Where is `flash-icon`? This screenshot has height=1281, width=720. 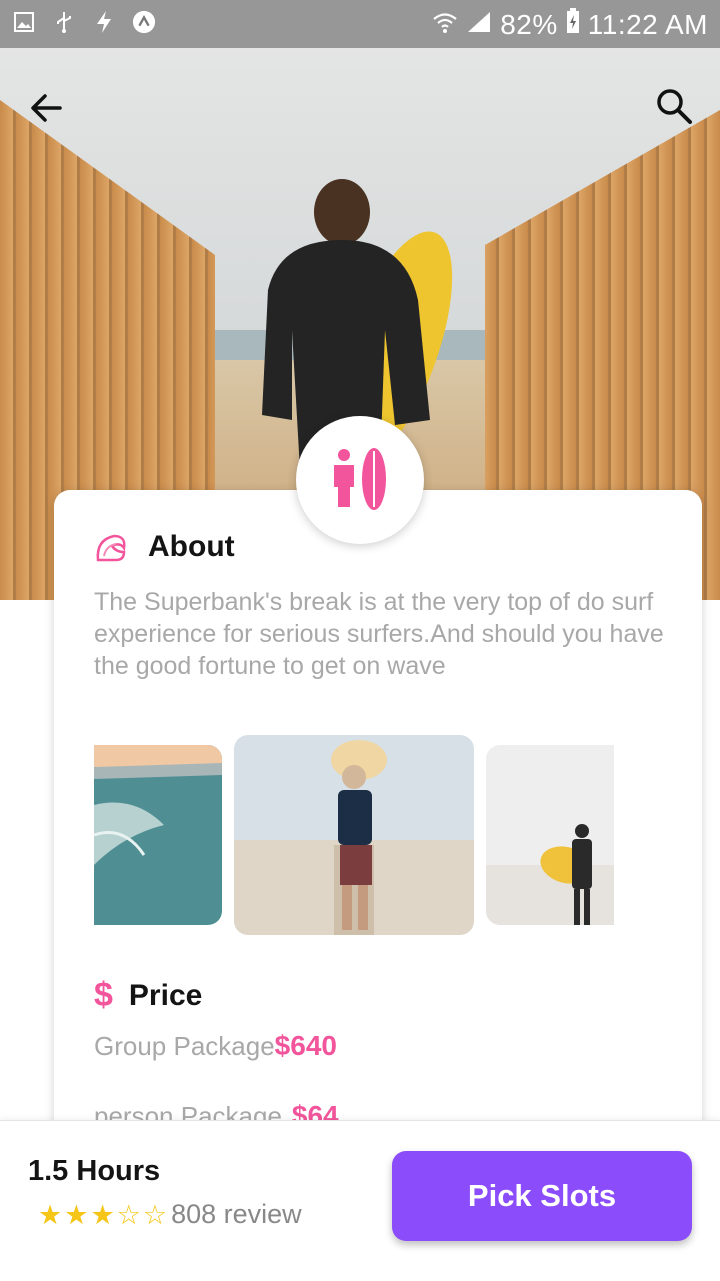
flash-icon is located at coordinates (104, 22).